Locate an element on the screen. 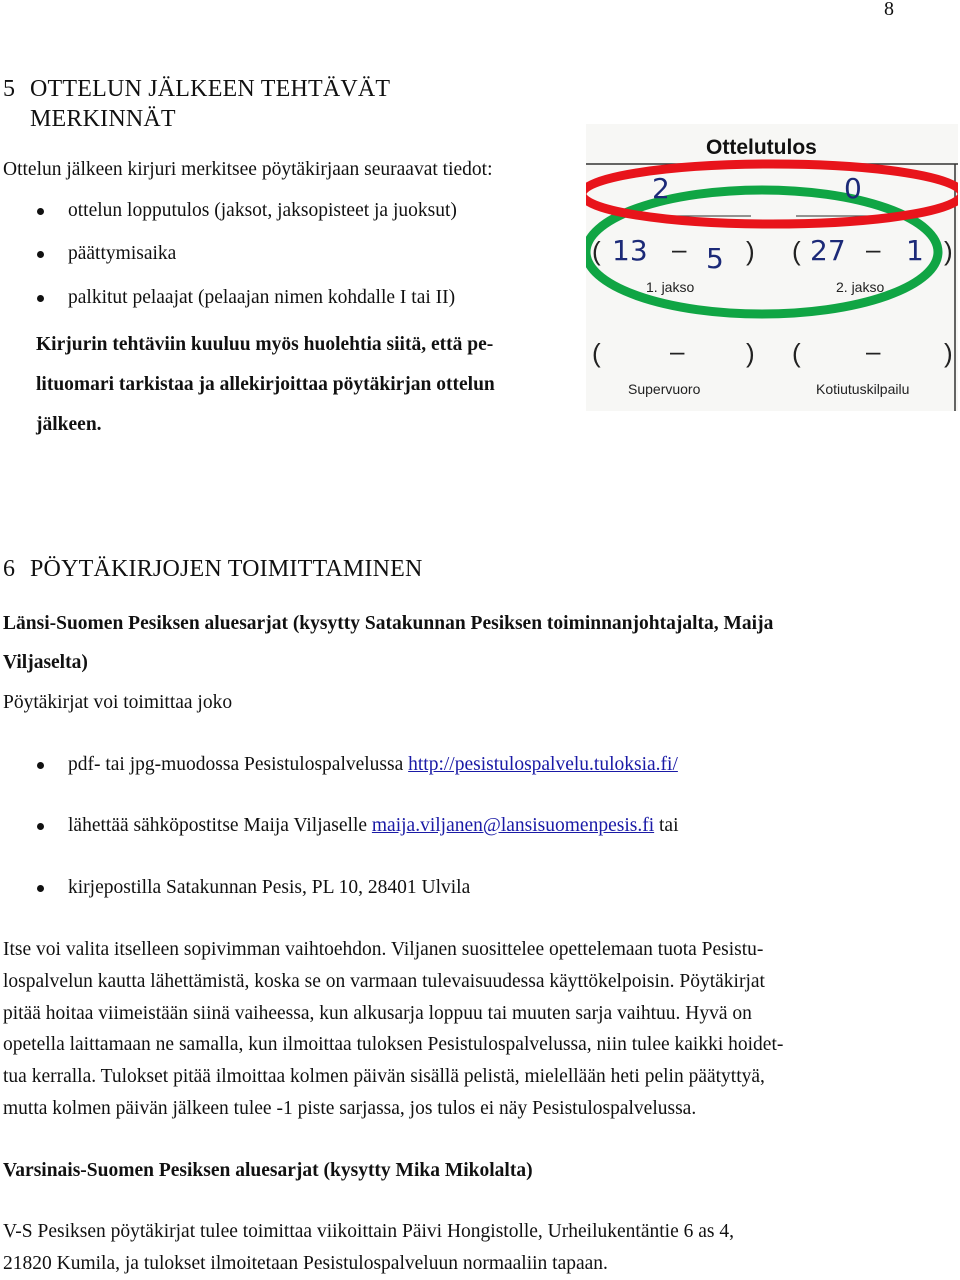 Image resolution: width=960 pixels, height=1280 pixels. period2-label: 2. jakso is located at coordinates (860, 287).